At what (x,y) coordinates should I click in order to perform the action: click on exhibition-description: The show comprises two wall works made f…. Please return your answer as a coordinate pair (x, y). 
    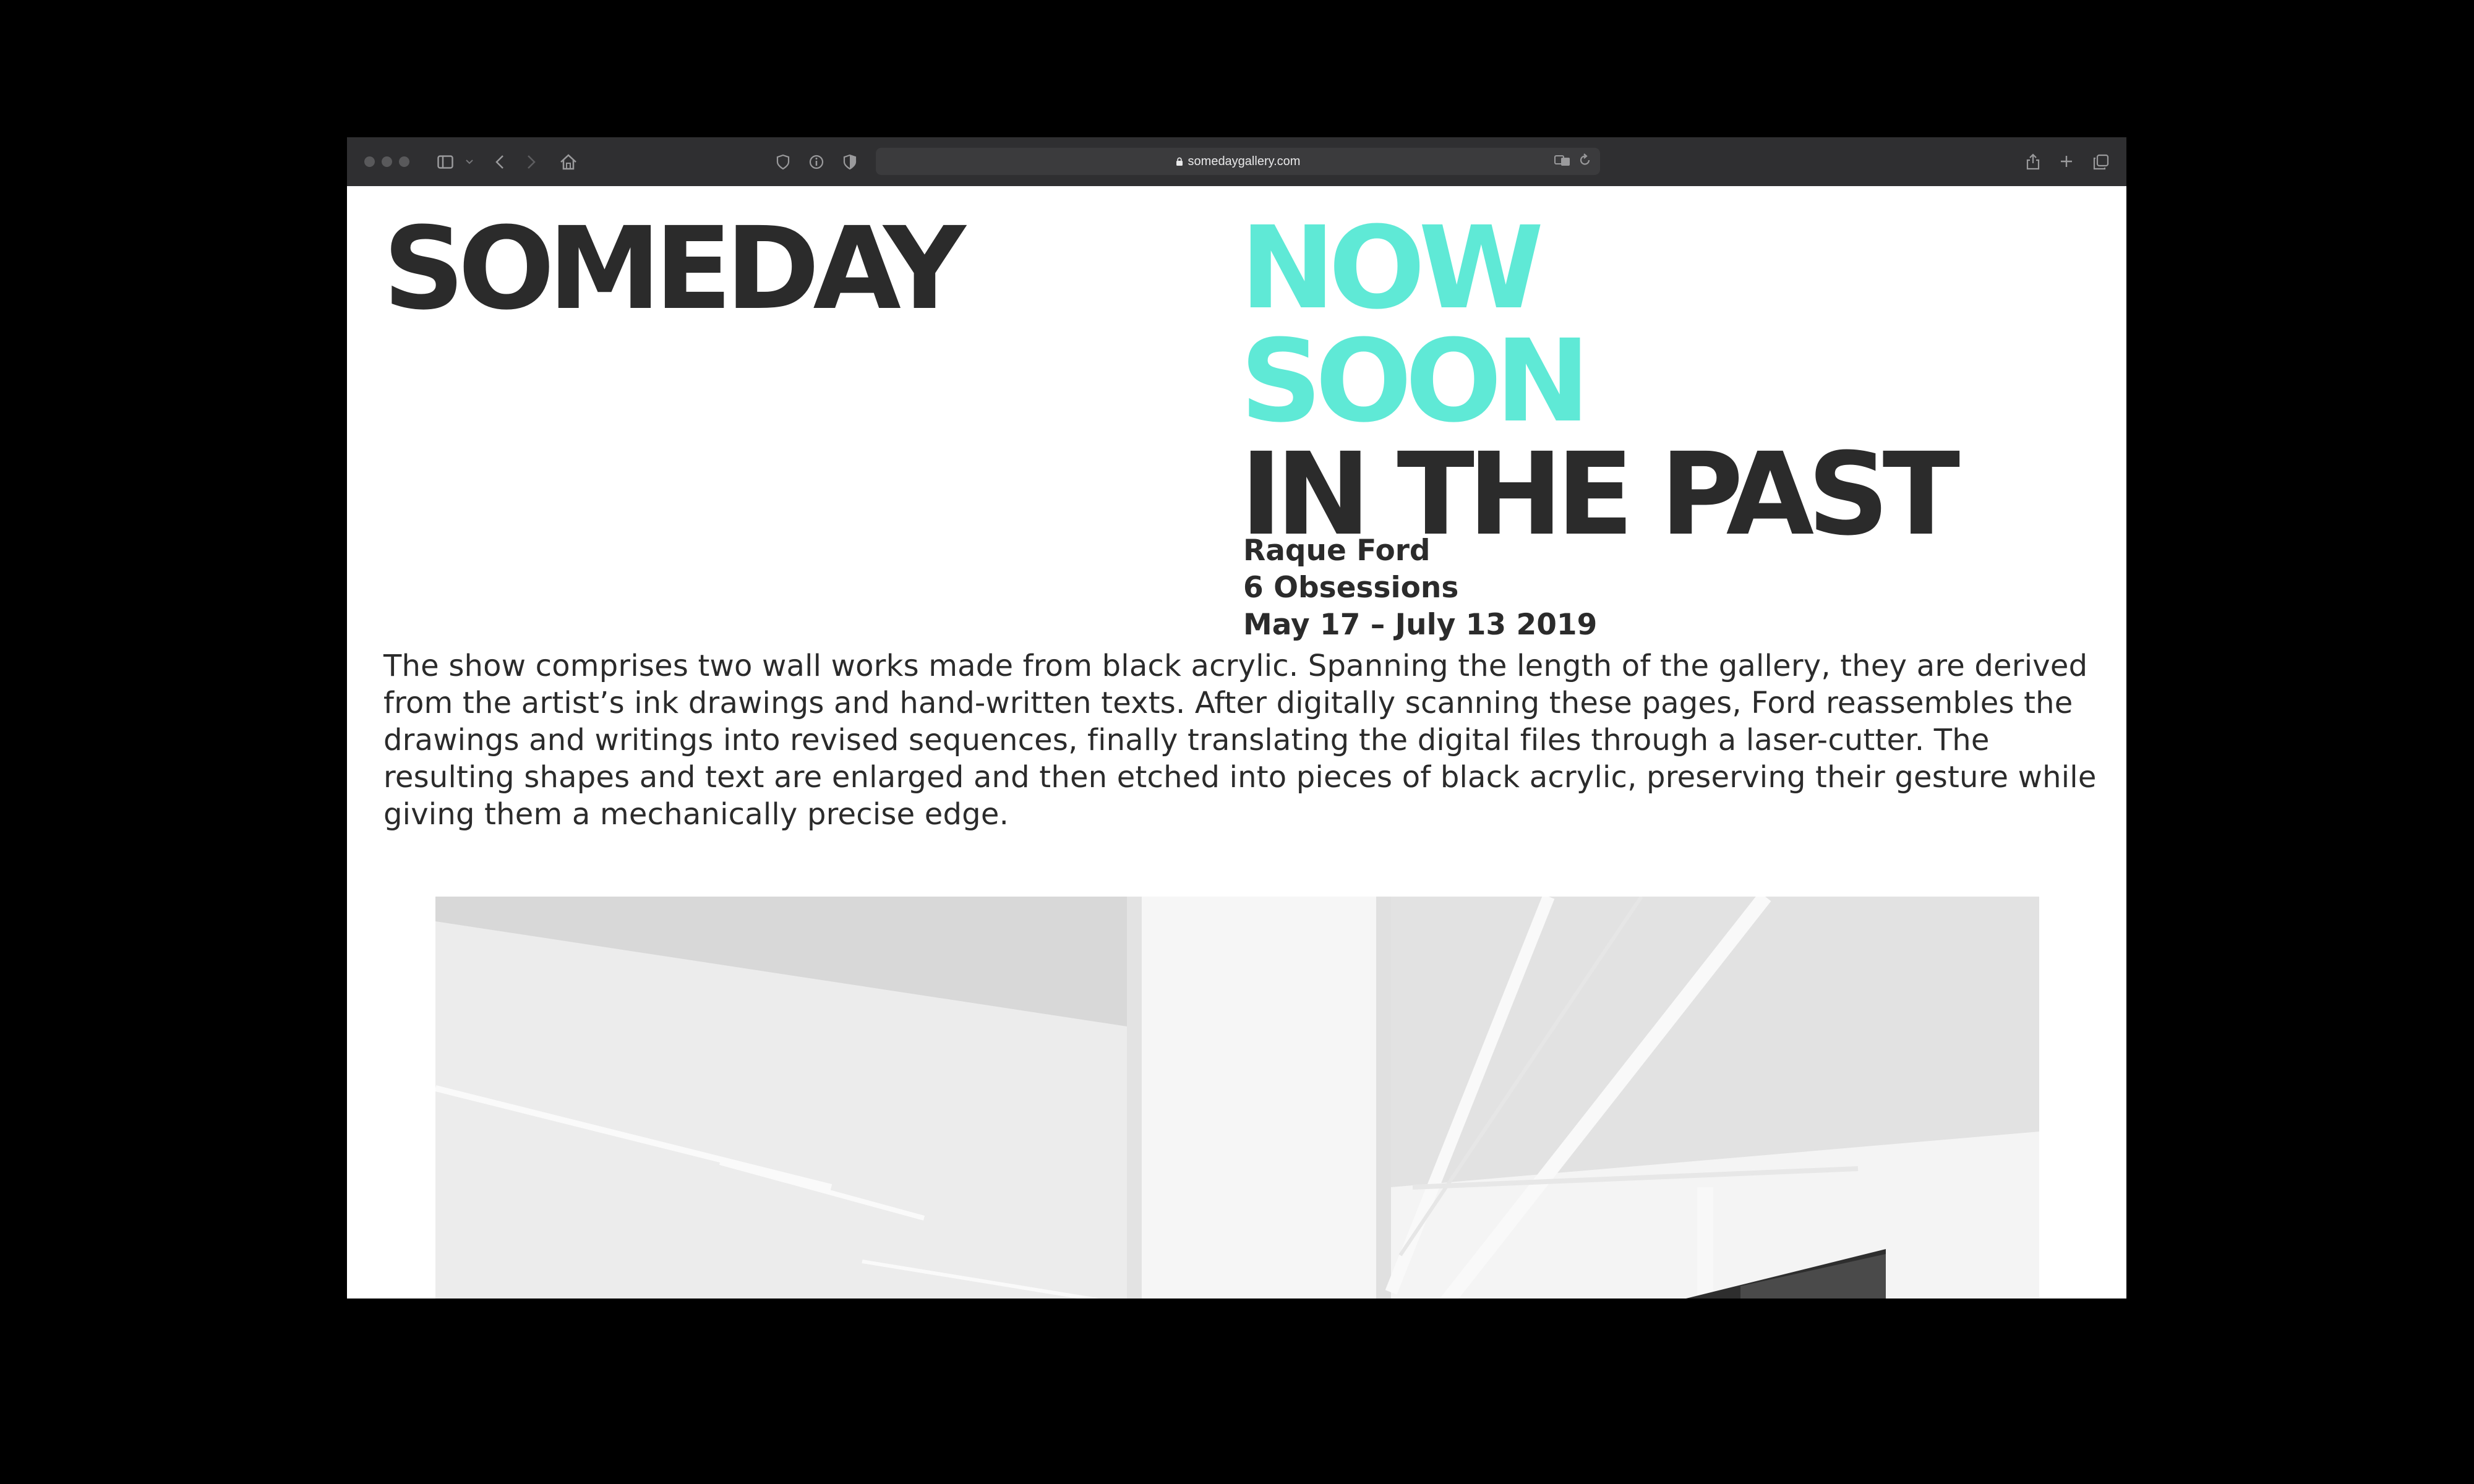
    Looking at the image, I should click on (1240, 740).